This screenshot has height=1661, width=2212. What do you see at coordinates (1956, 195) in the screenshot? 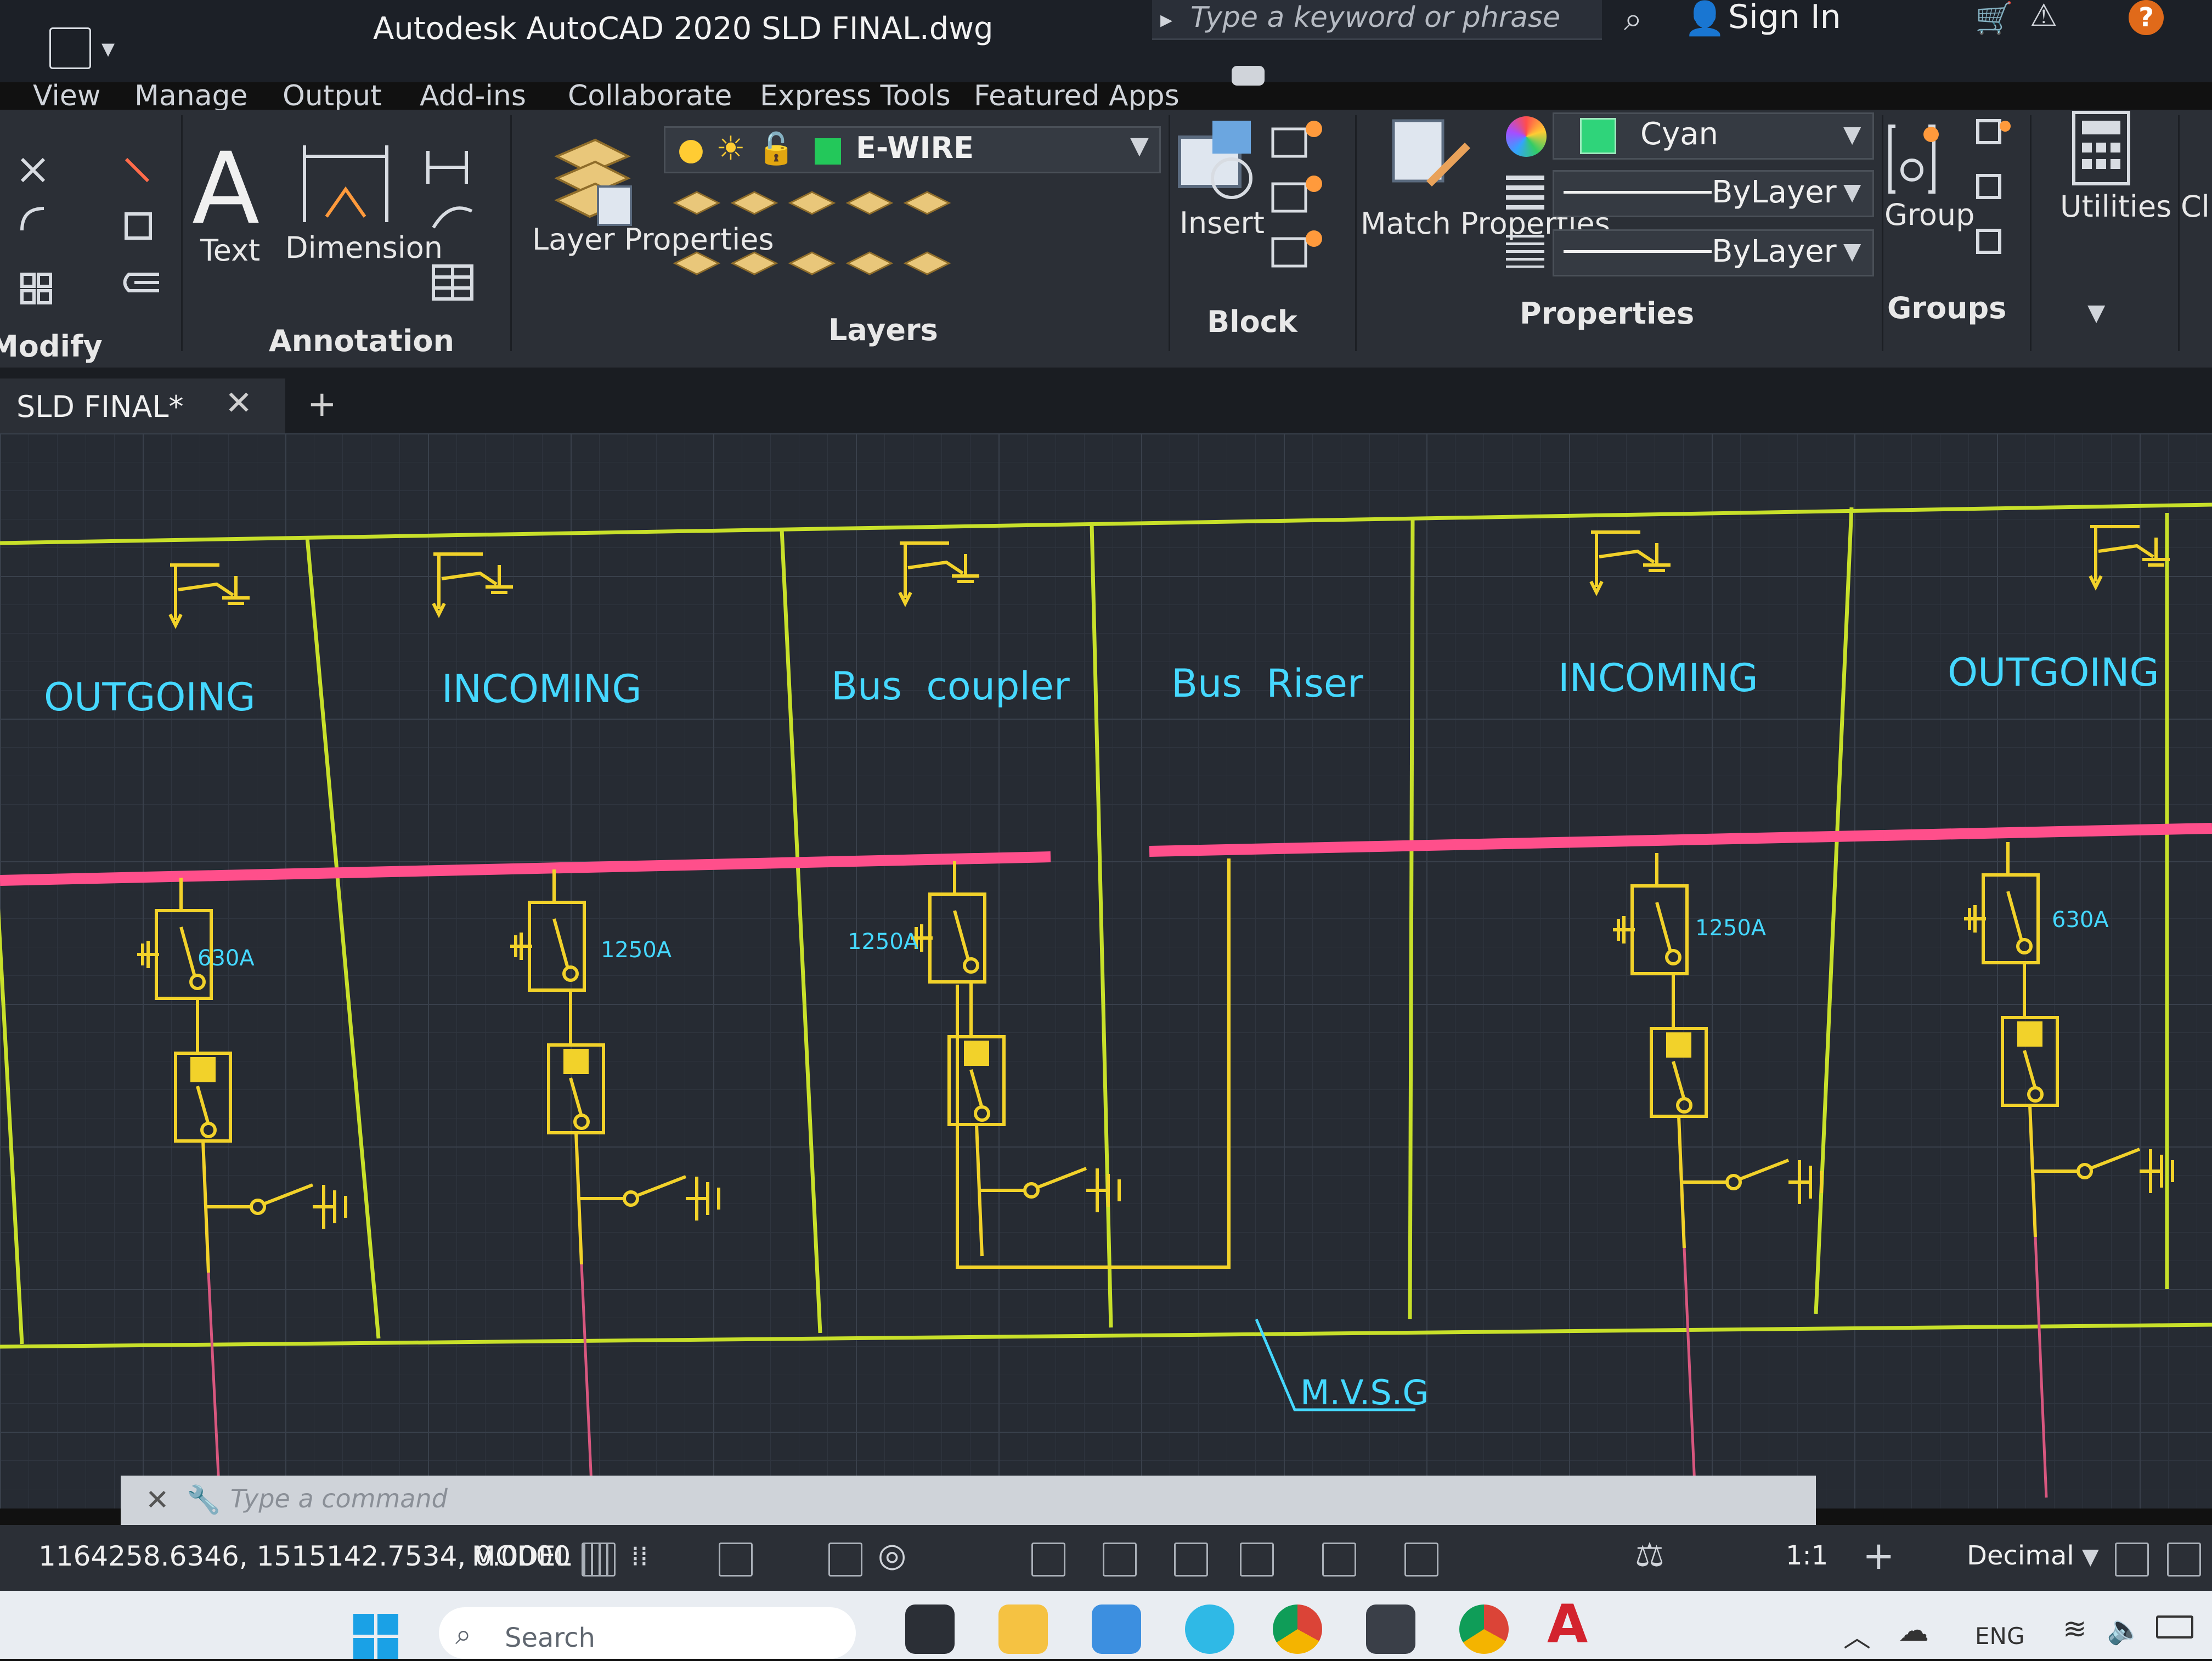
I see `group-tools` at bounding box center [1956, 195].